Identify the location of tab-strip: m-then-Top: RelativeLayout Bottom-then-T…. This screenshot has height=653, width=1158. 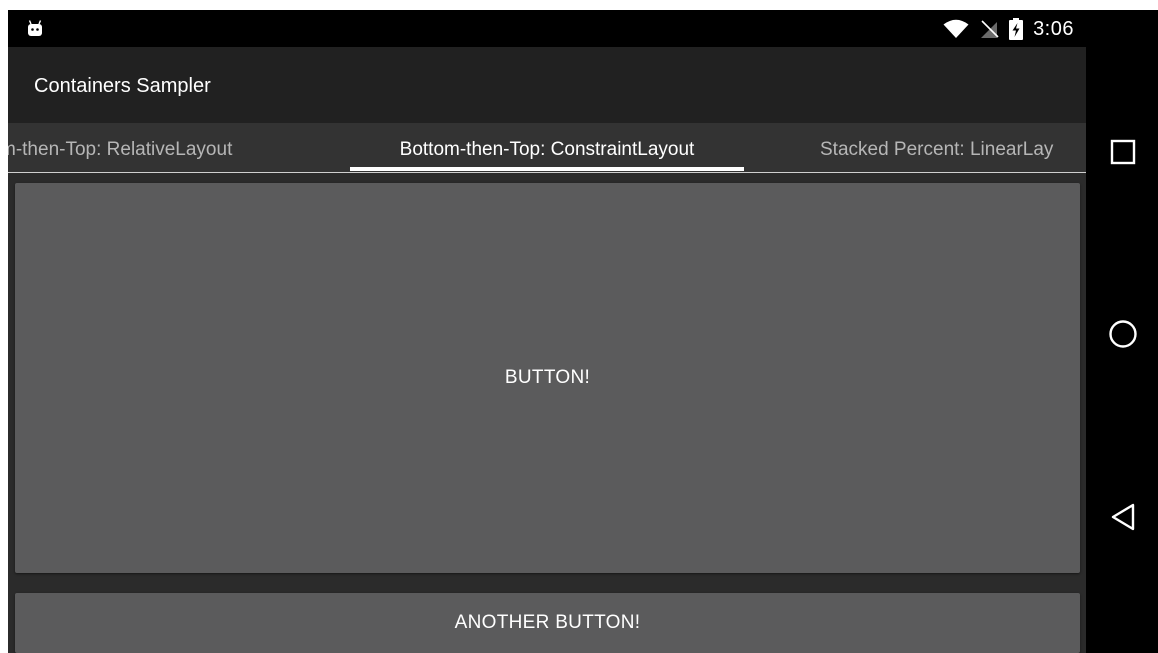
(547, 148).